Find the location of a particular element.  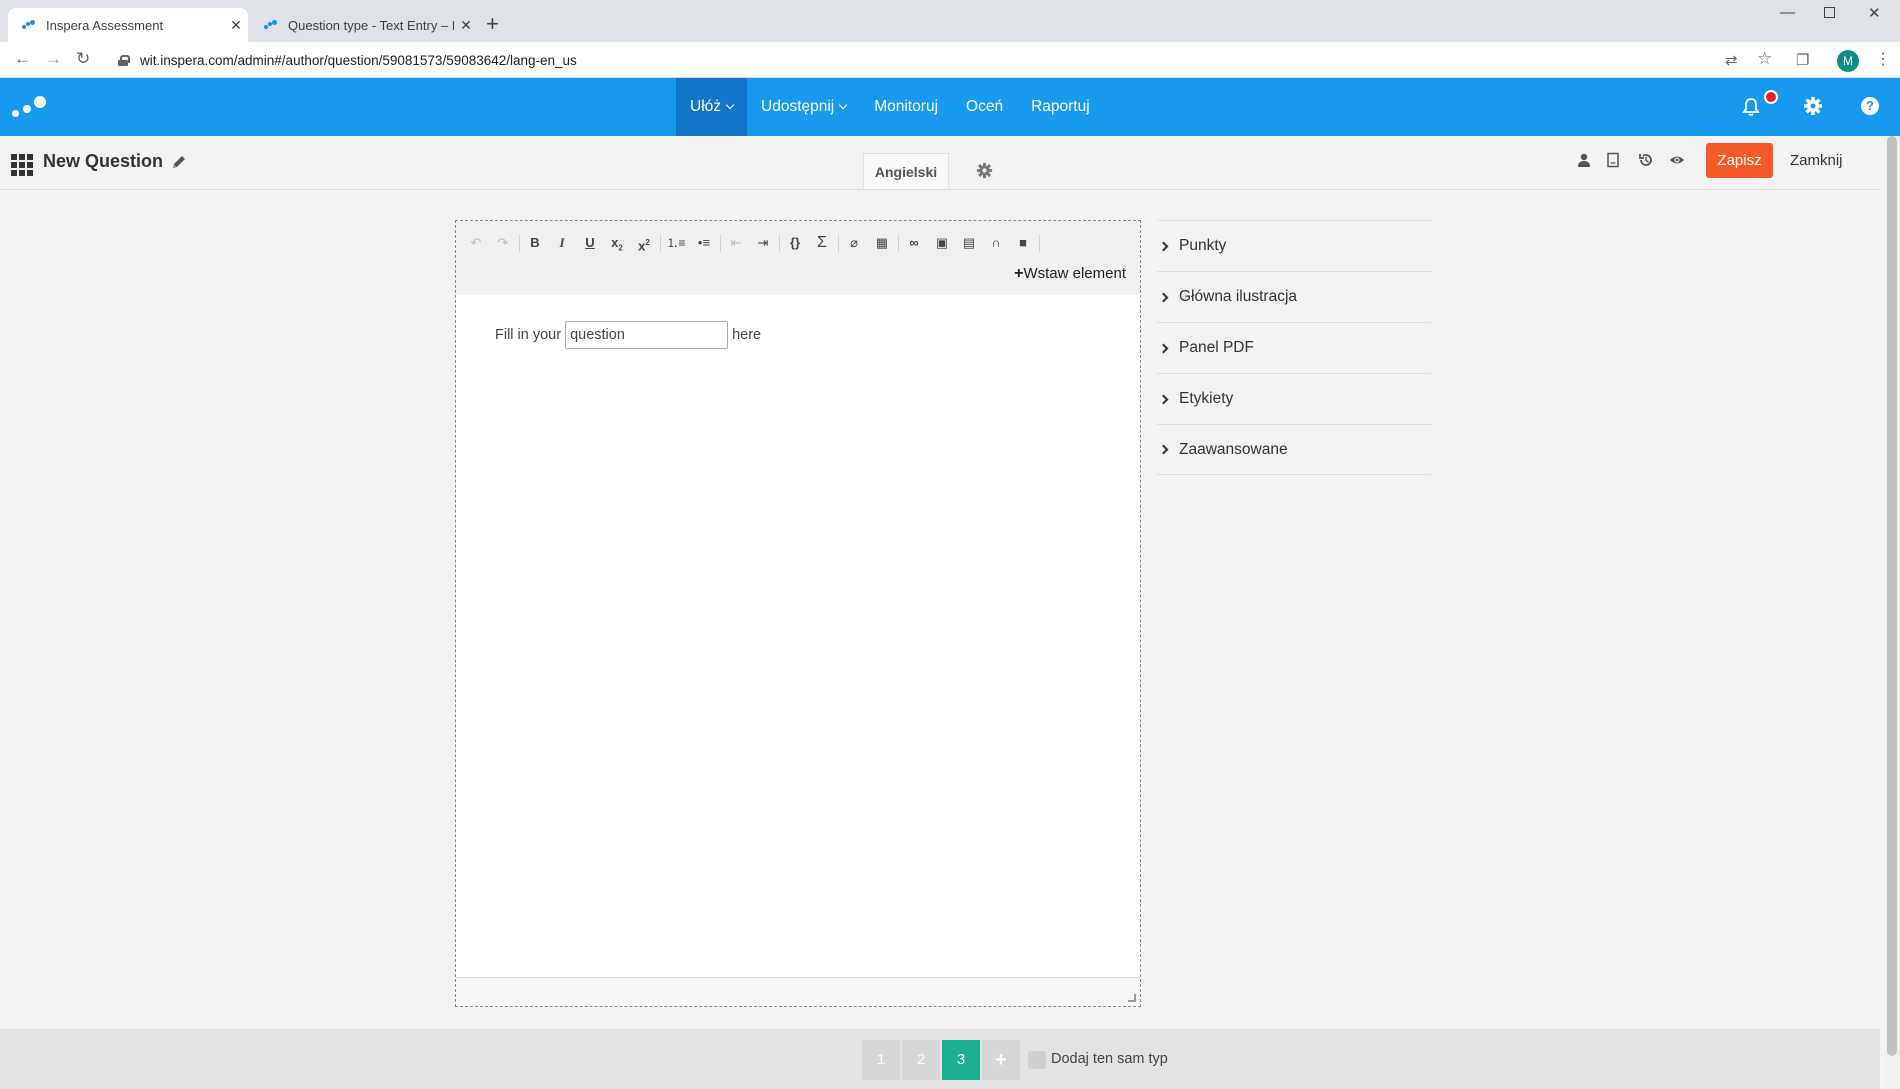

browser-tab-inspera-assessment: Inspera Assessment ✕ is located at coordinates (128, 25).